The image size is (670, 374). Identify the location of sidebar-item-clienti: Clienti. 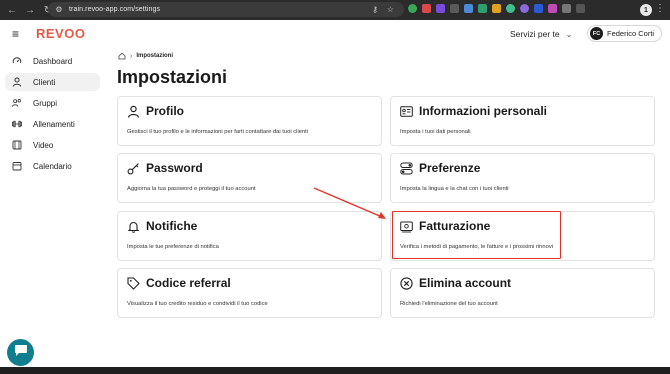
(52, 82).